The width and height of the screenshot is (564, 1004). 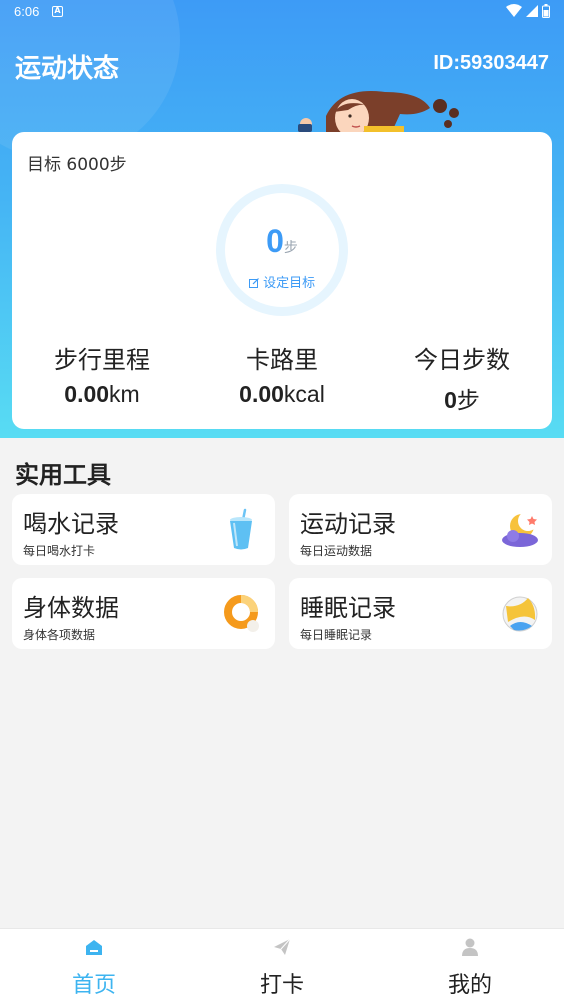 What do you see at coordinates (470, 947) in the screenshot?
I see `person-icon` at bounding box center [470, 947].